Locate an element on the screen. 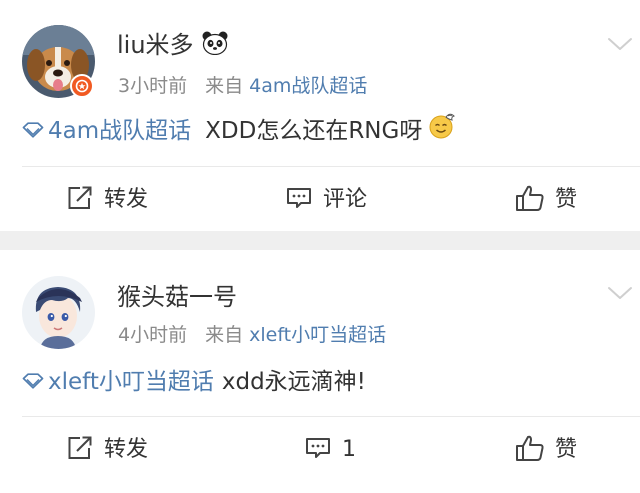  post-content: xleft小叮当超话 xdd永远滴神! is located at coordinates (194, 382).